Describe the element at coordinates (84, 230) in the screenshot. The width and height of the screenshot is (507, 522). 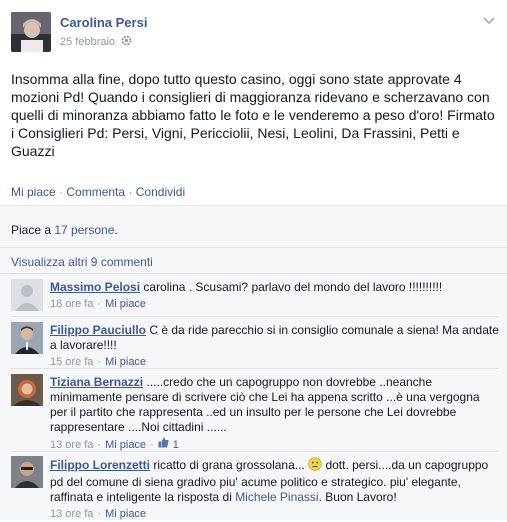
I see `likes-count-link: 17 persone` at that location.